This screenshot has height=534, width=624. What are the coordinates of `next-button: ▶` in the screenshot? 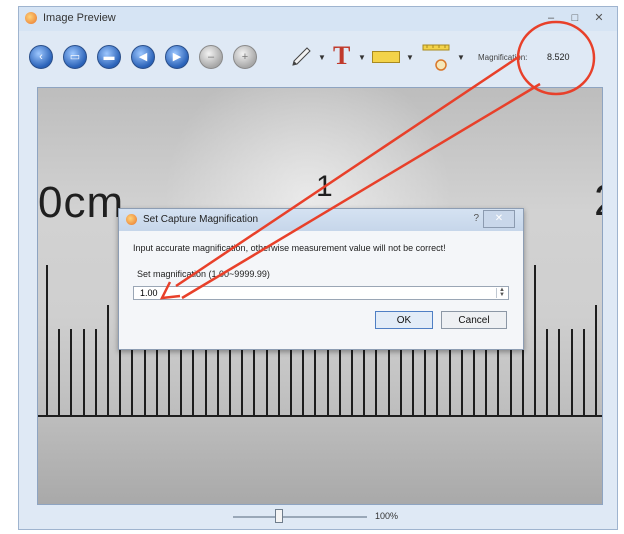 It's located at (177, 57).